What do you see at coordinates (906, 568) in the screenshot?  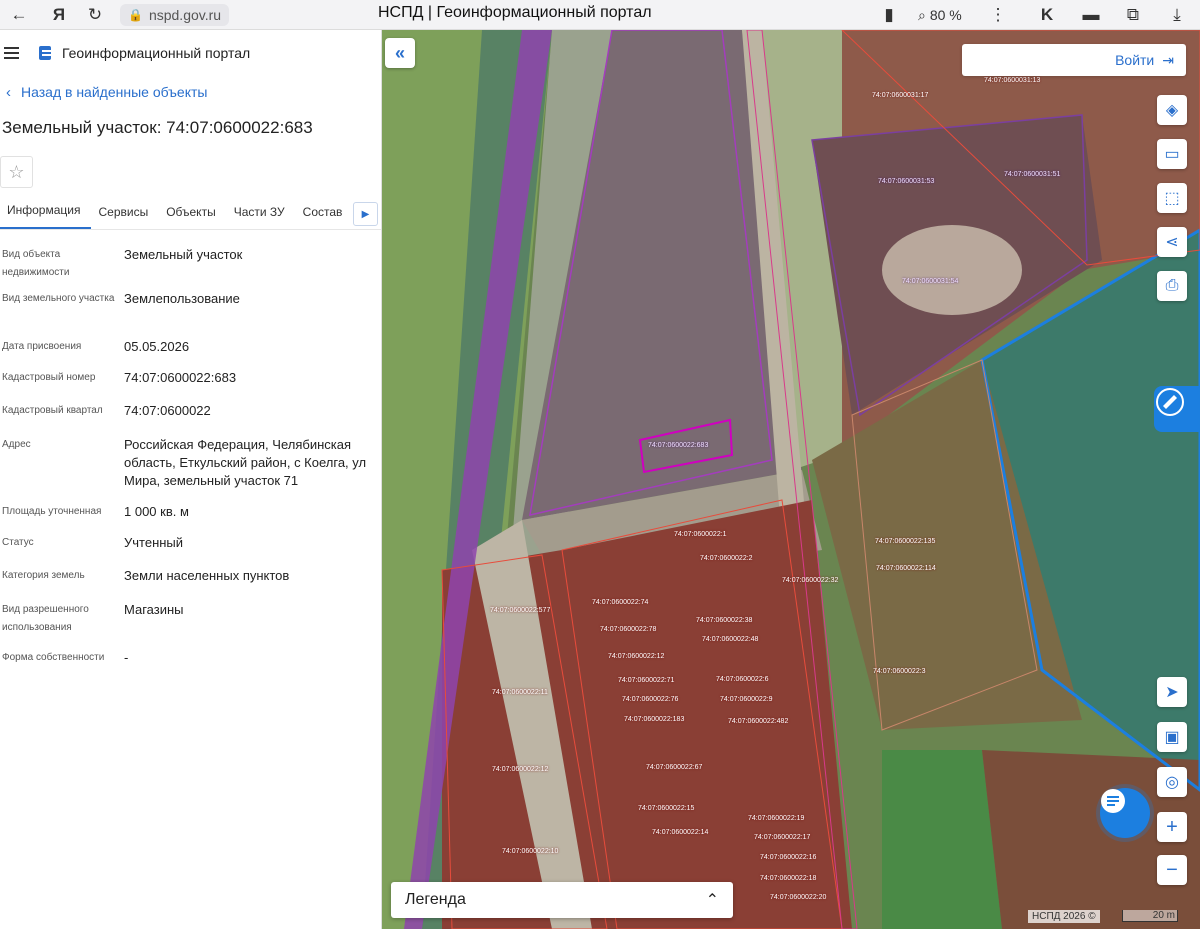 I see `cadastral-label: 74:07:0600022:114` at bounding box center [906, 568].